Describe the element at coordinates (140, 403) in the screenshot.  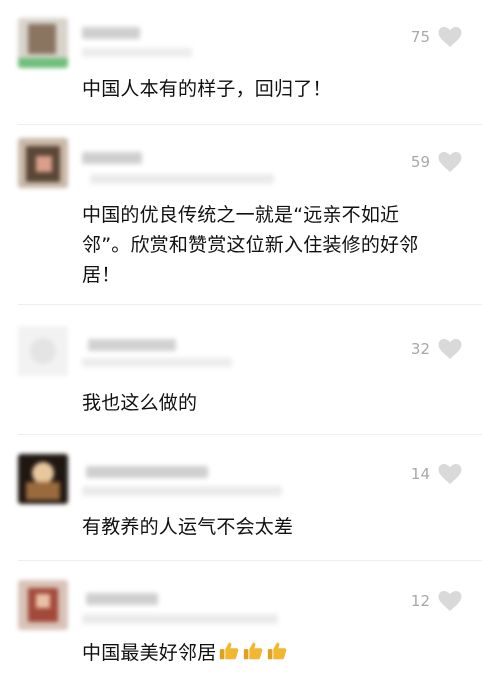
I see `comment-text: 我也这么做的` at that location.